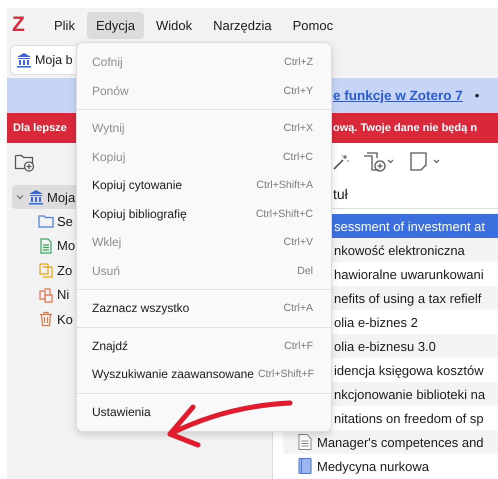 The image size is (498, 479). What do you see at coordinates (373, 466) in the screenshot?
I see `item-title: Medycyna nurkowa` at bounding box center [373, 466].